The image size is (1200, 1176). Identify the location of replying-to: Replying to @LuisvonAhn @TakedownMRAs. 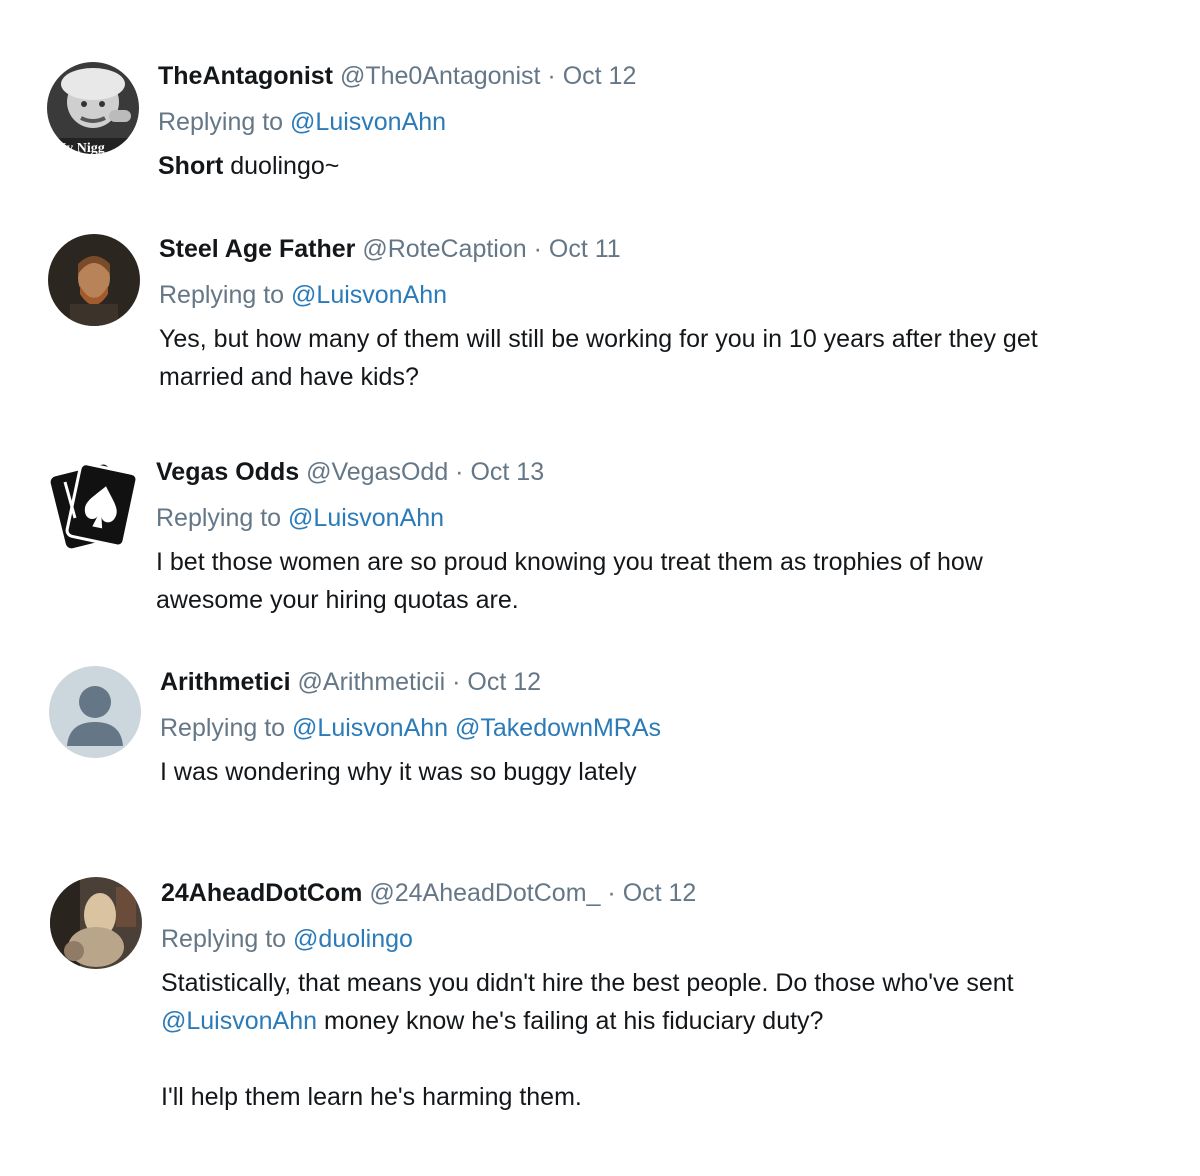
(640, 728).